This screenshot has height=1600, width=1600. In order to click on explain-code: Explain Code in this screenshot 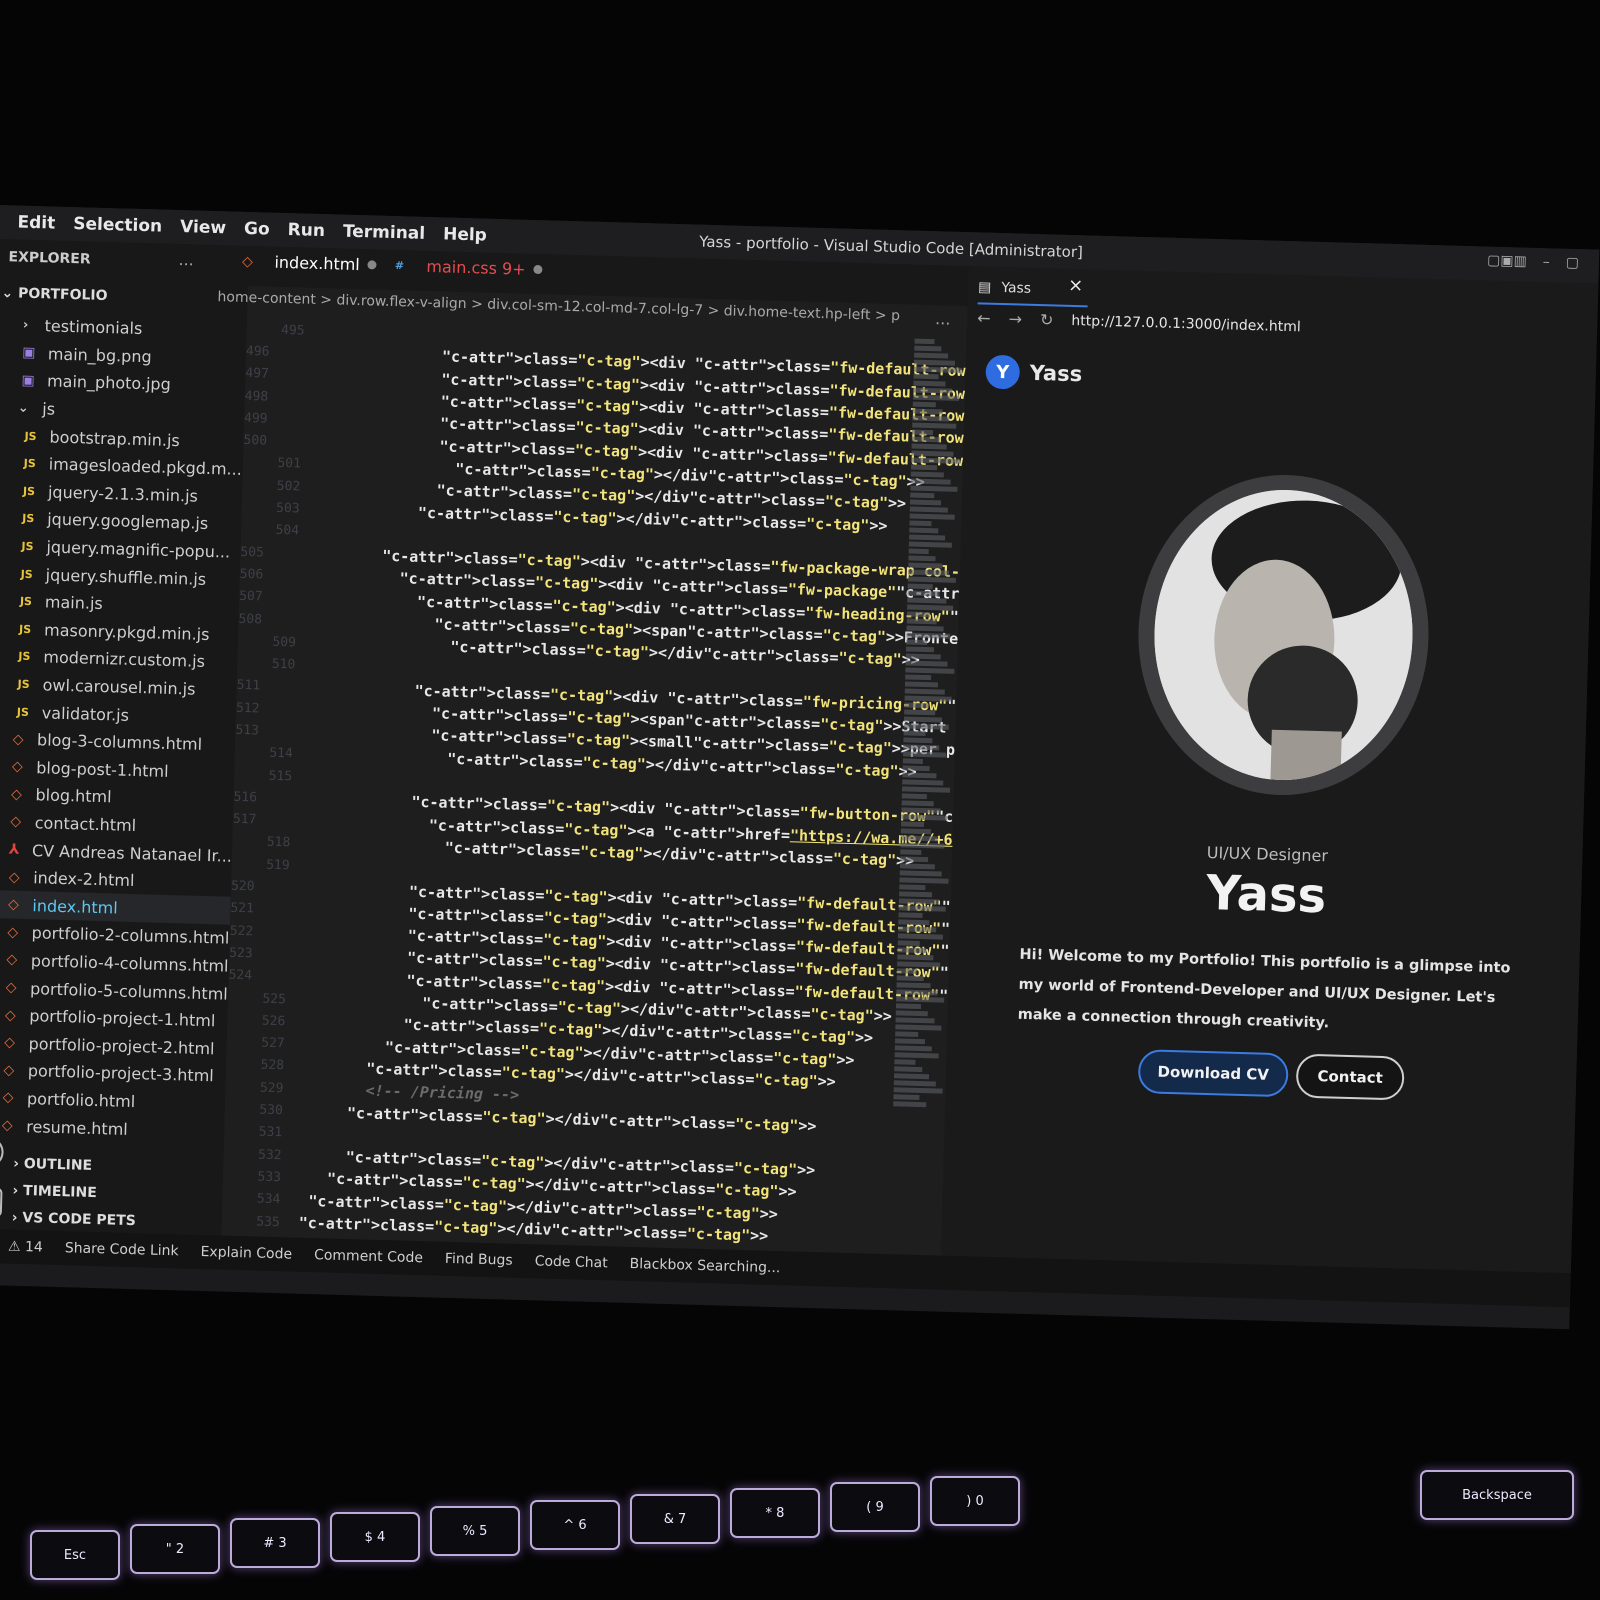, I will do `click(246, 1253)`.